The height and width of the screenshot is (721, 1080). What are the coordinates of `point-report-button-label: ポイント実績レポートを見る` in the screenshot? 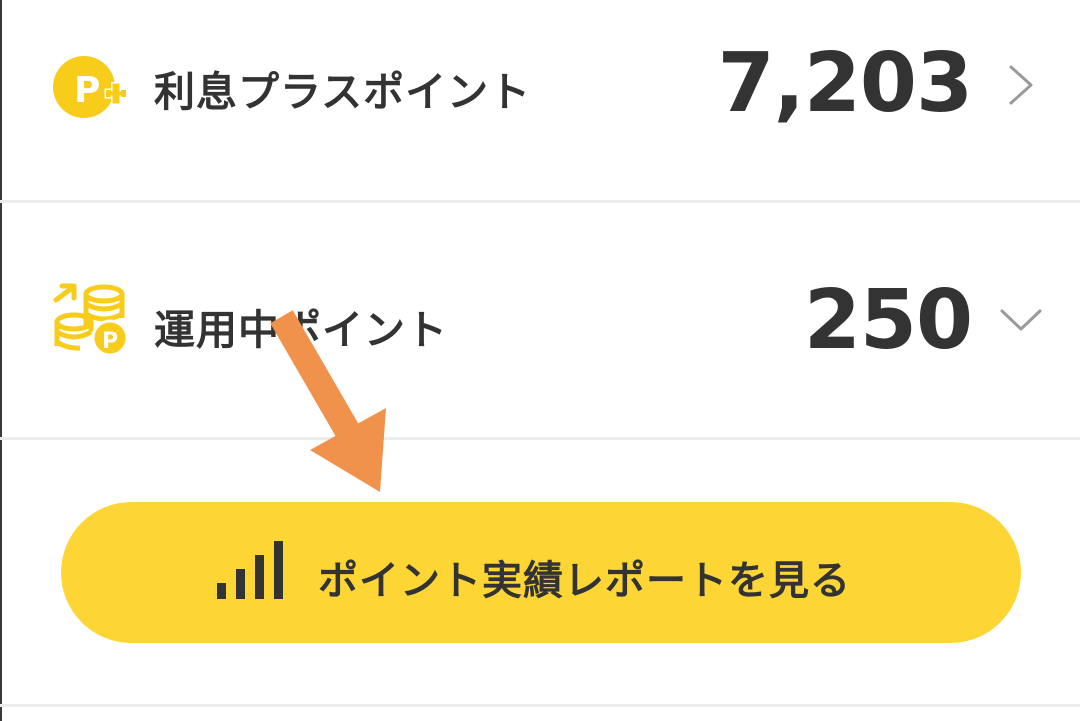 It's located at (584, 577).